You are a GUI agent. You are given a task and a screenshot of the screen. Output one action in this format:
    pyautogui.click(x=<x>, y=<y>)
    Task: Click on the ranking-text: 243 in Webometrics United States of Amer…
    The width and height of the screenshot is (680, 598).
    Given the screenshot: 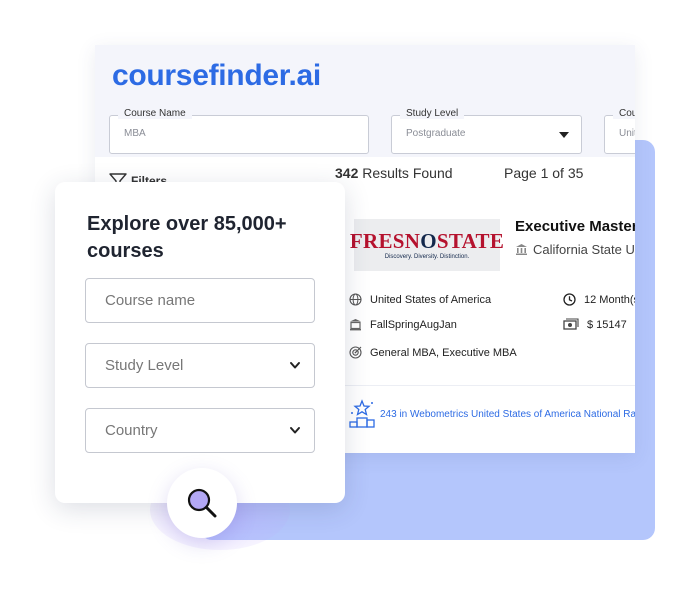 What is the action you would take?
    pyautogui.click(x=507, y=414)
    